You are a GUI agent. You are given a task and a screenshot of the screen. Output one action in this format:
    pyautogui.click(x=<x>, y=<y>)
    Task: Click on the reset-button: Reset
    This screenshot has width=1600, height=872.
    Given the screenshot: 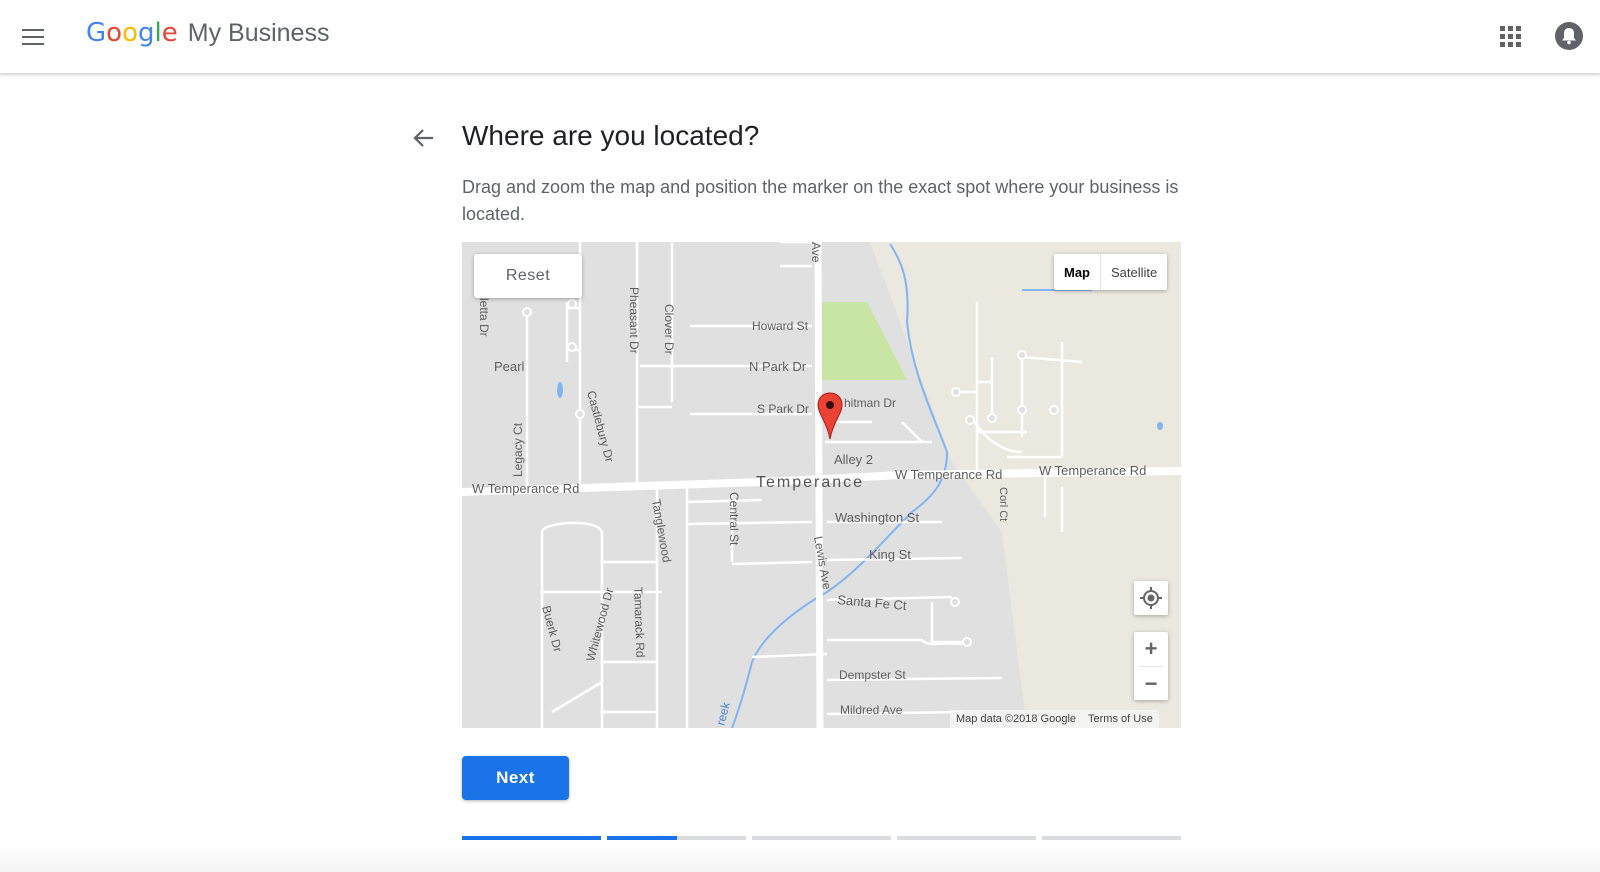 What is the action you would take?
    pyautogui.click(x=528, y=276)
    